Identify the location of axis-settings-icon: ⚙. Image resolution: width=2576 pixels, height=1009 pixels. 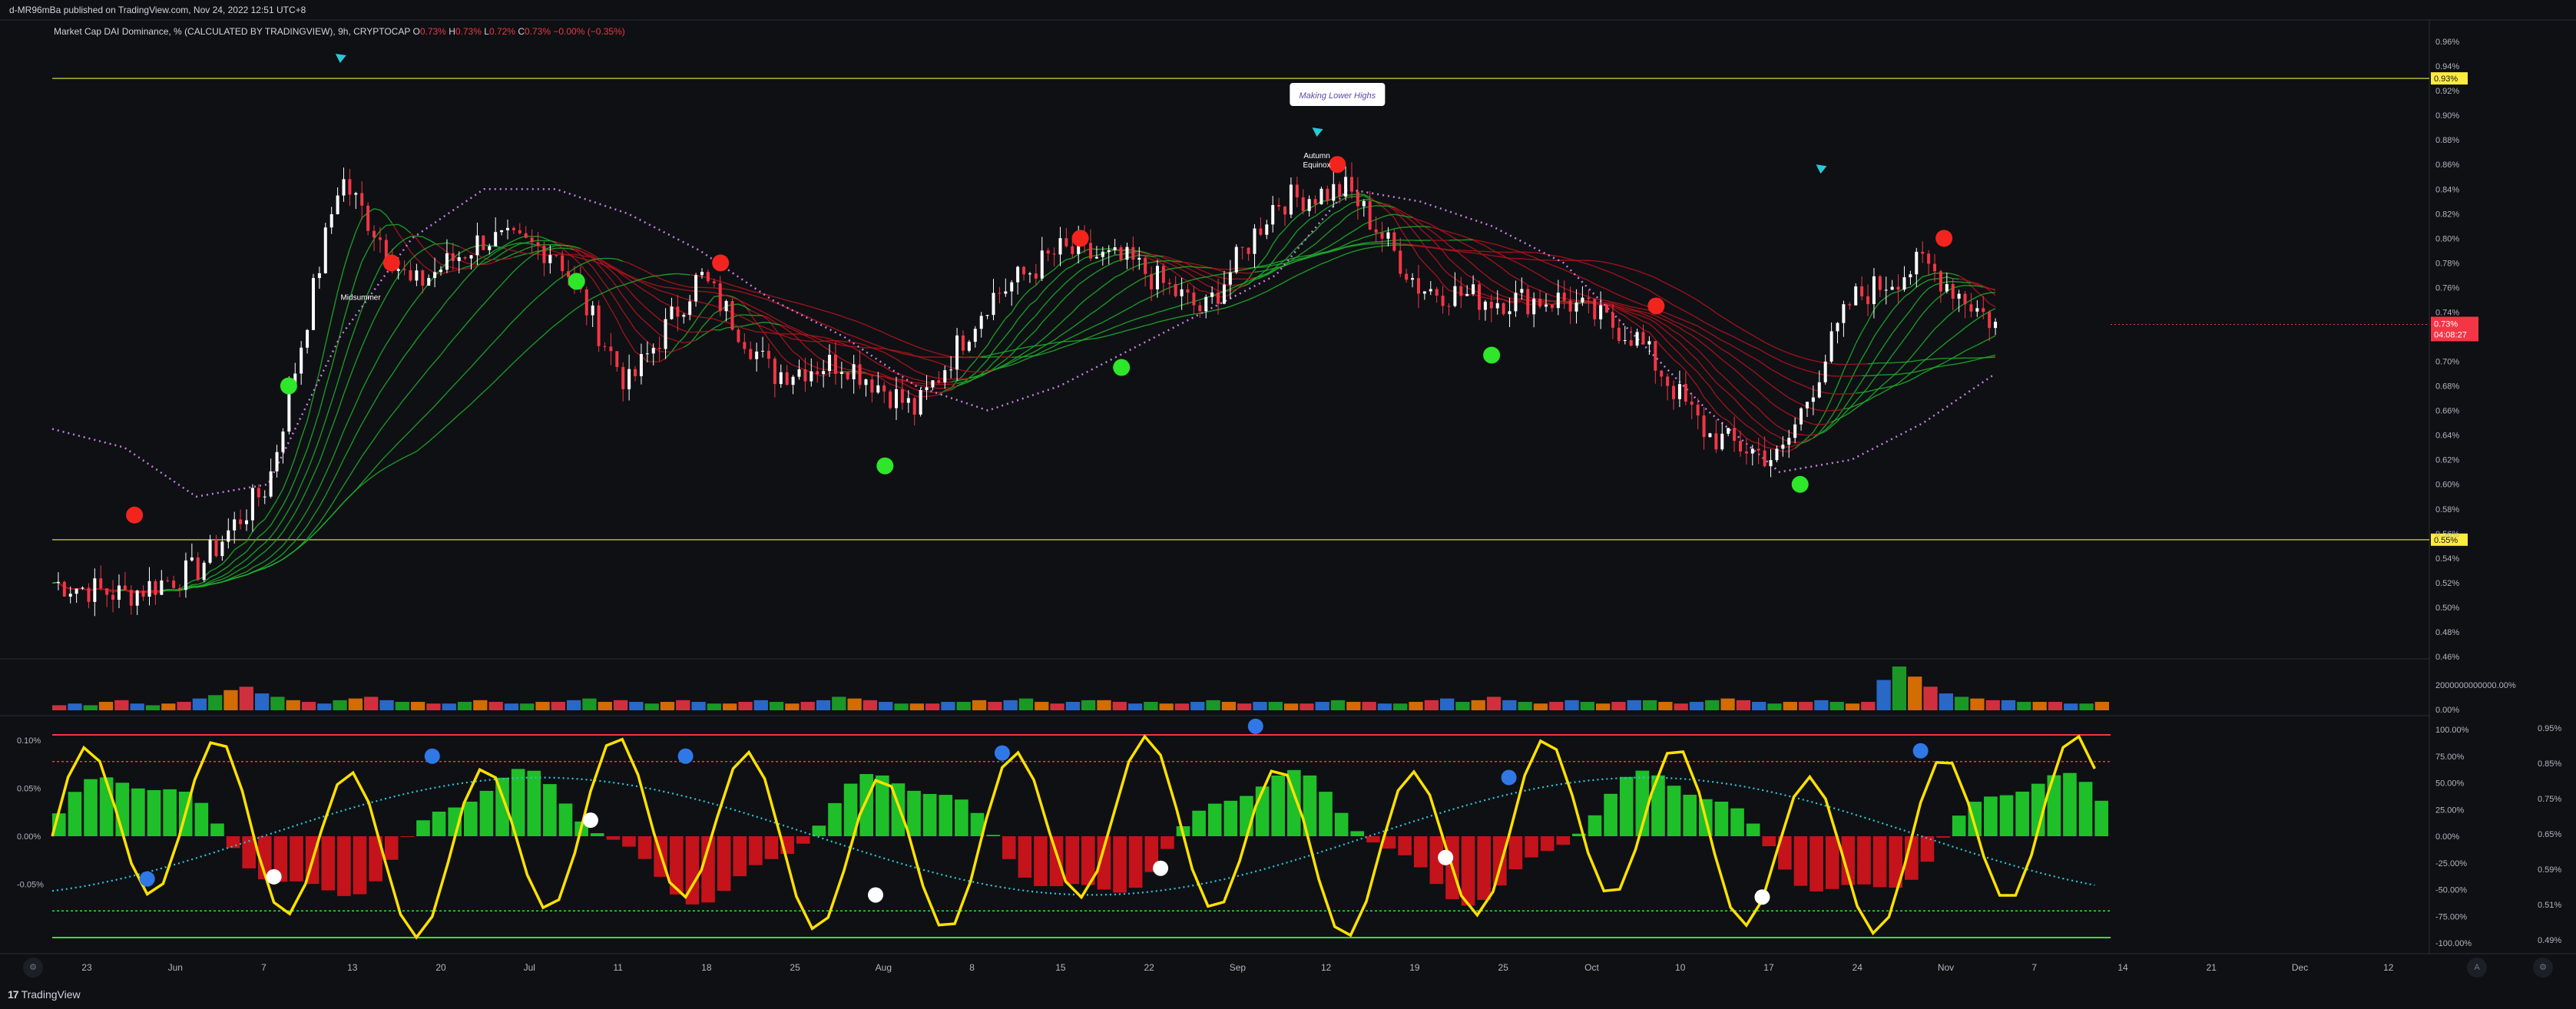
(2543, 968).